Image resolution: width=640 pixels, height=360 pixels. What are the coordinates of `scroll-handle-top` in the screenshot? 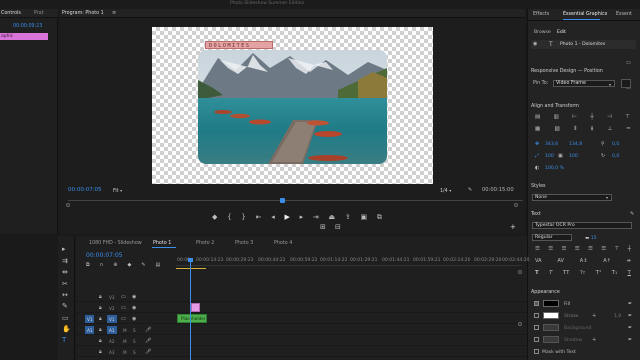 It's located at (520, 272).